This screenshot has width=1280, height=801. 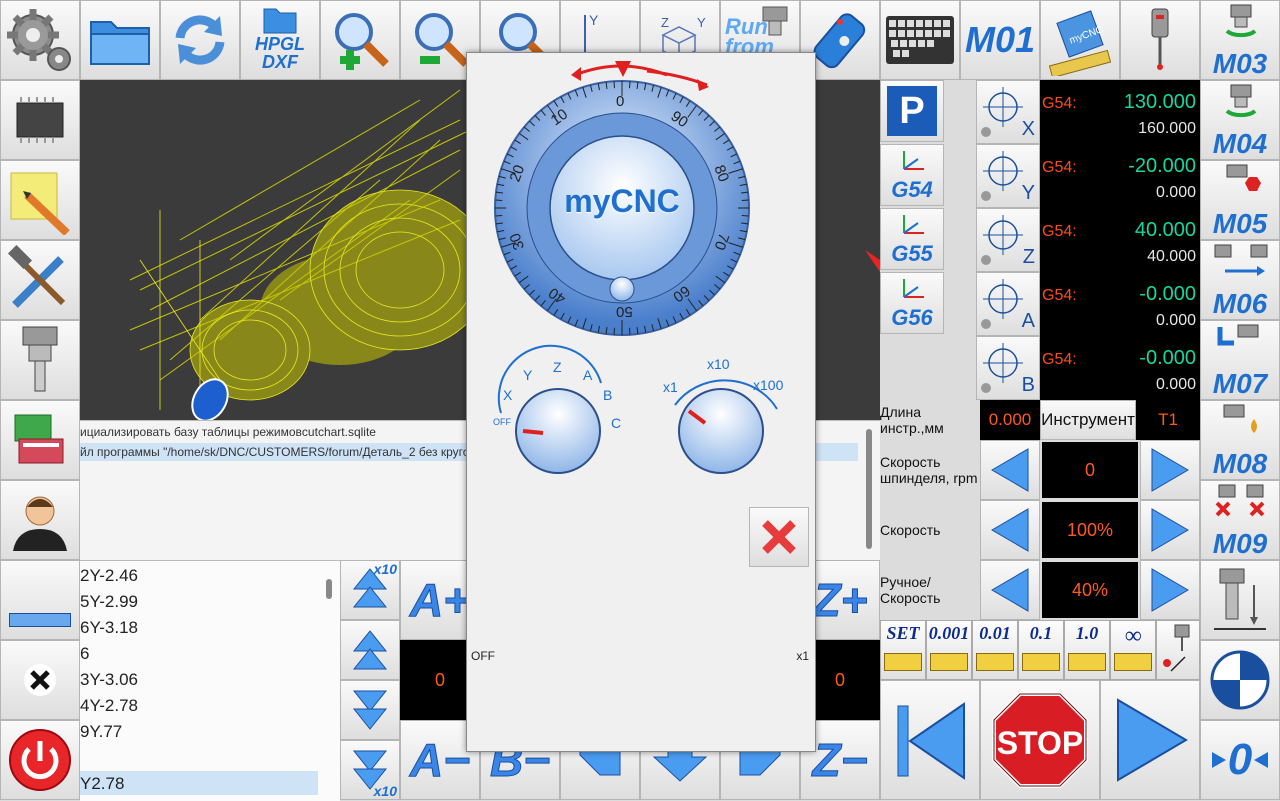 I want to click on arrow-right-icon, so click(x=1170, y=470).